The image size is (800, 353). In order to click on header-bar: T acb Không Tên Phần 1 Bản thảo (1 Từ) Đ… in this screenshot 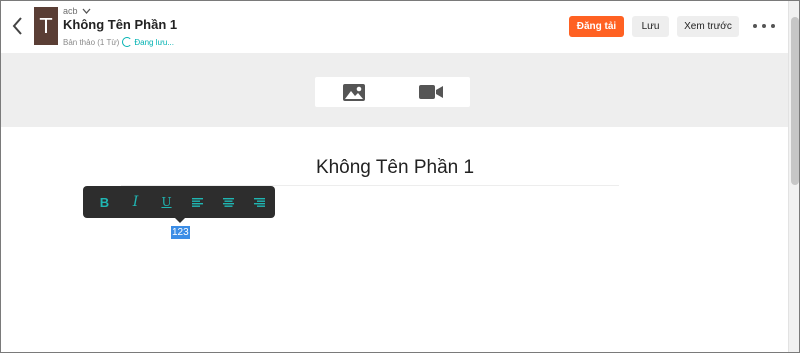, I will do `click(394, 27)`.